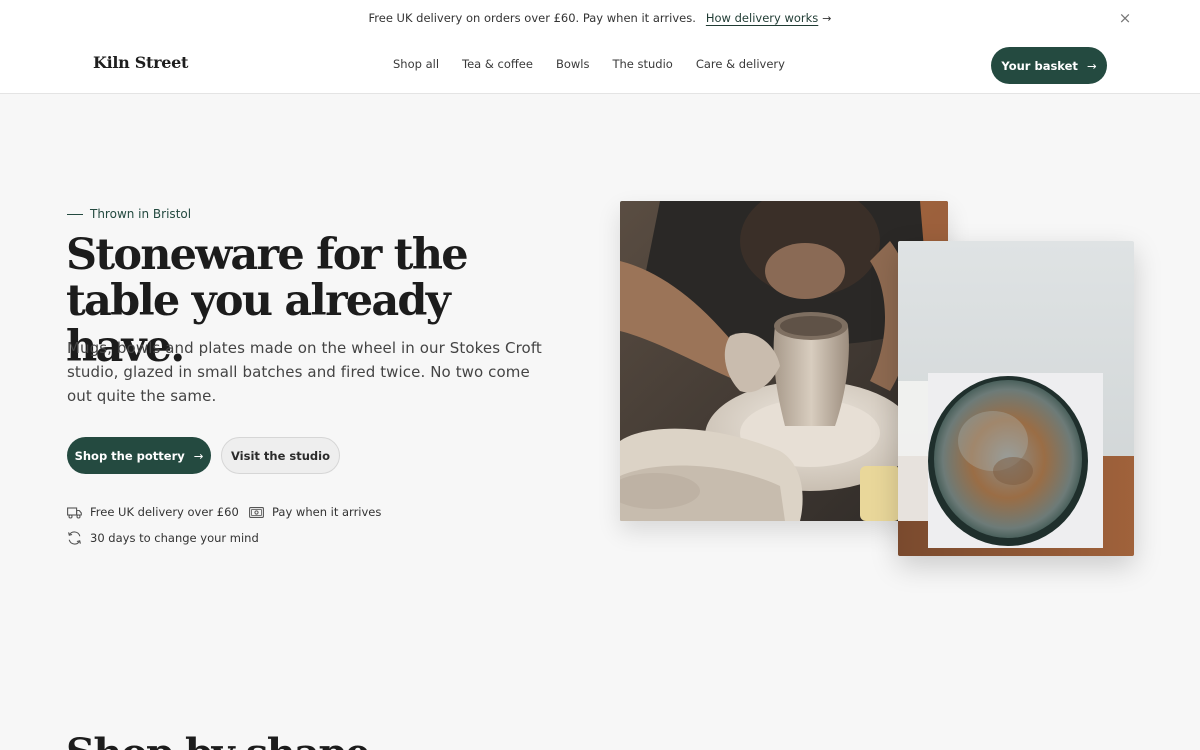 Image resolution: width=1200 pixels, height=750 pixels. I want to click on headline-line-1: Stoneware for the, so click(267, 255).